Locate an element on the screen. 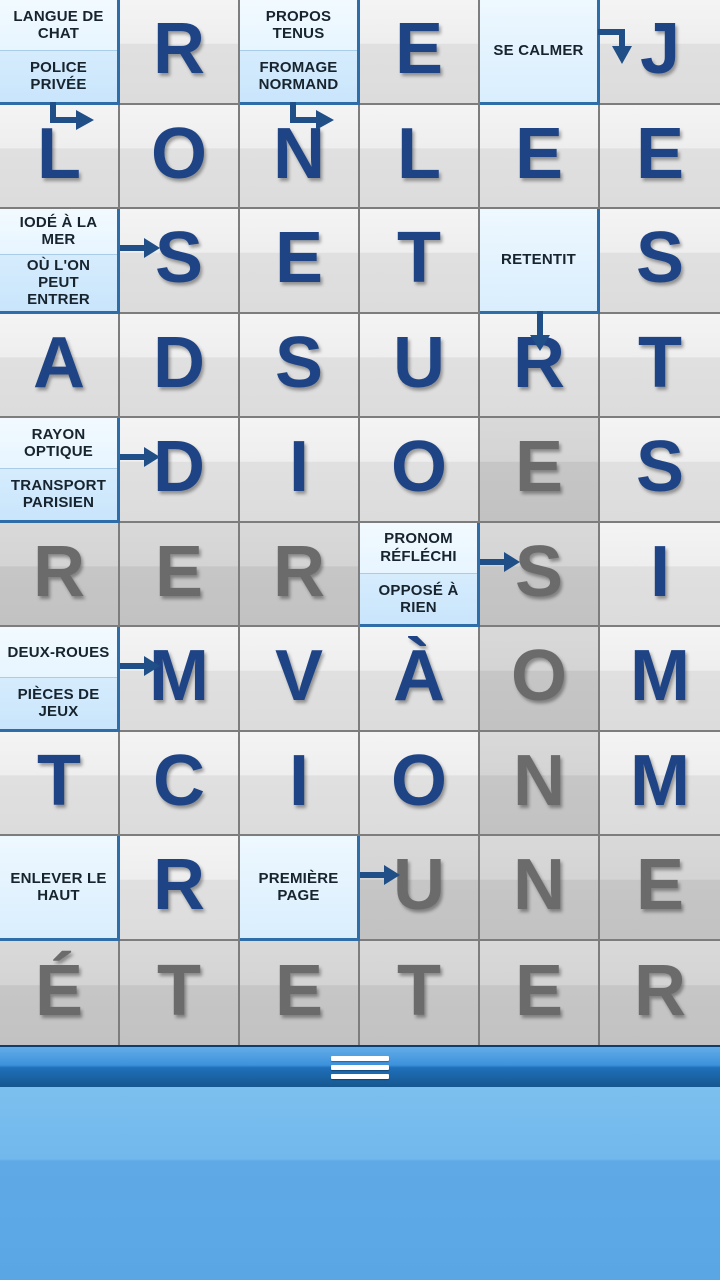 Image resolution: width=720 pixels, height=1280 pixels. letter-glyph: J is located at coordinates (660, 49).